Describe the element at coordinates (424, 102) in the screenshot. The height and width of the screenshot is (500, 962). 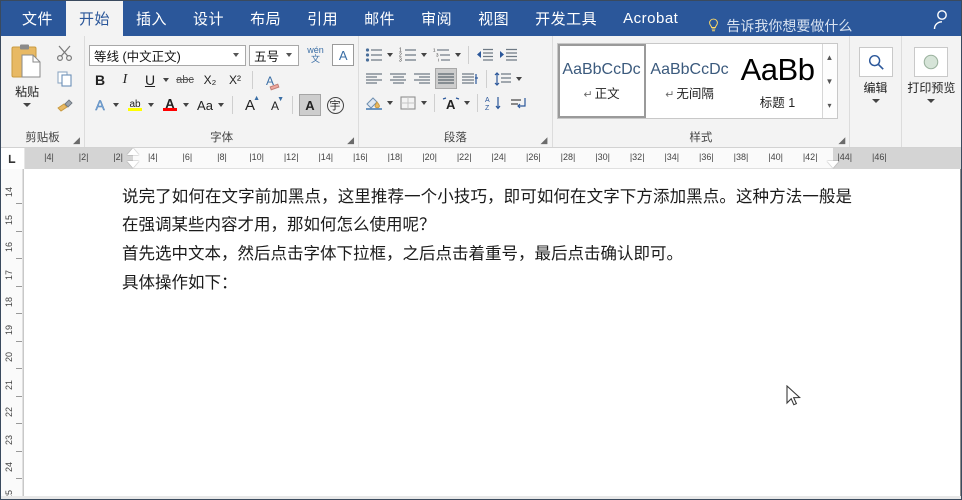
I see `borders-chevron-down-icon` at that location.